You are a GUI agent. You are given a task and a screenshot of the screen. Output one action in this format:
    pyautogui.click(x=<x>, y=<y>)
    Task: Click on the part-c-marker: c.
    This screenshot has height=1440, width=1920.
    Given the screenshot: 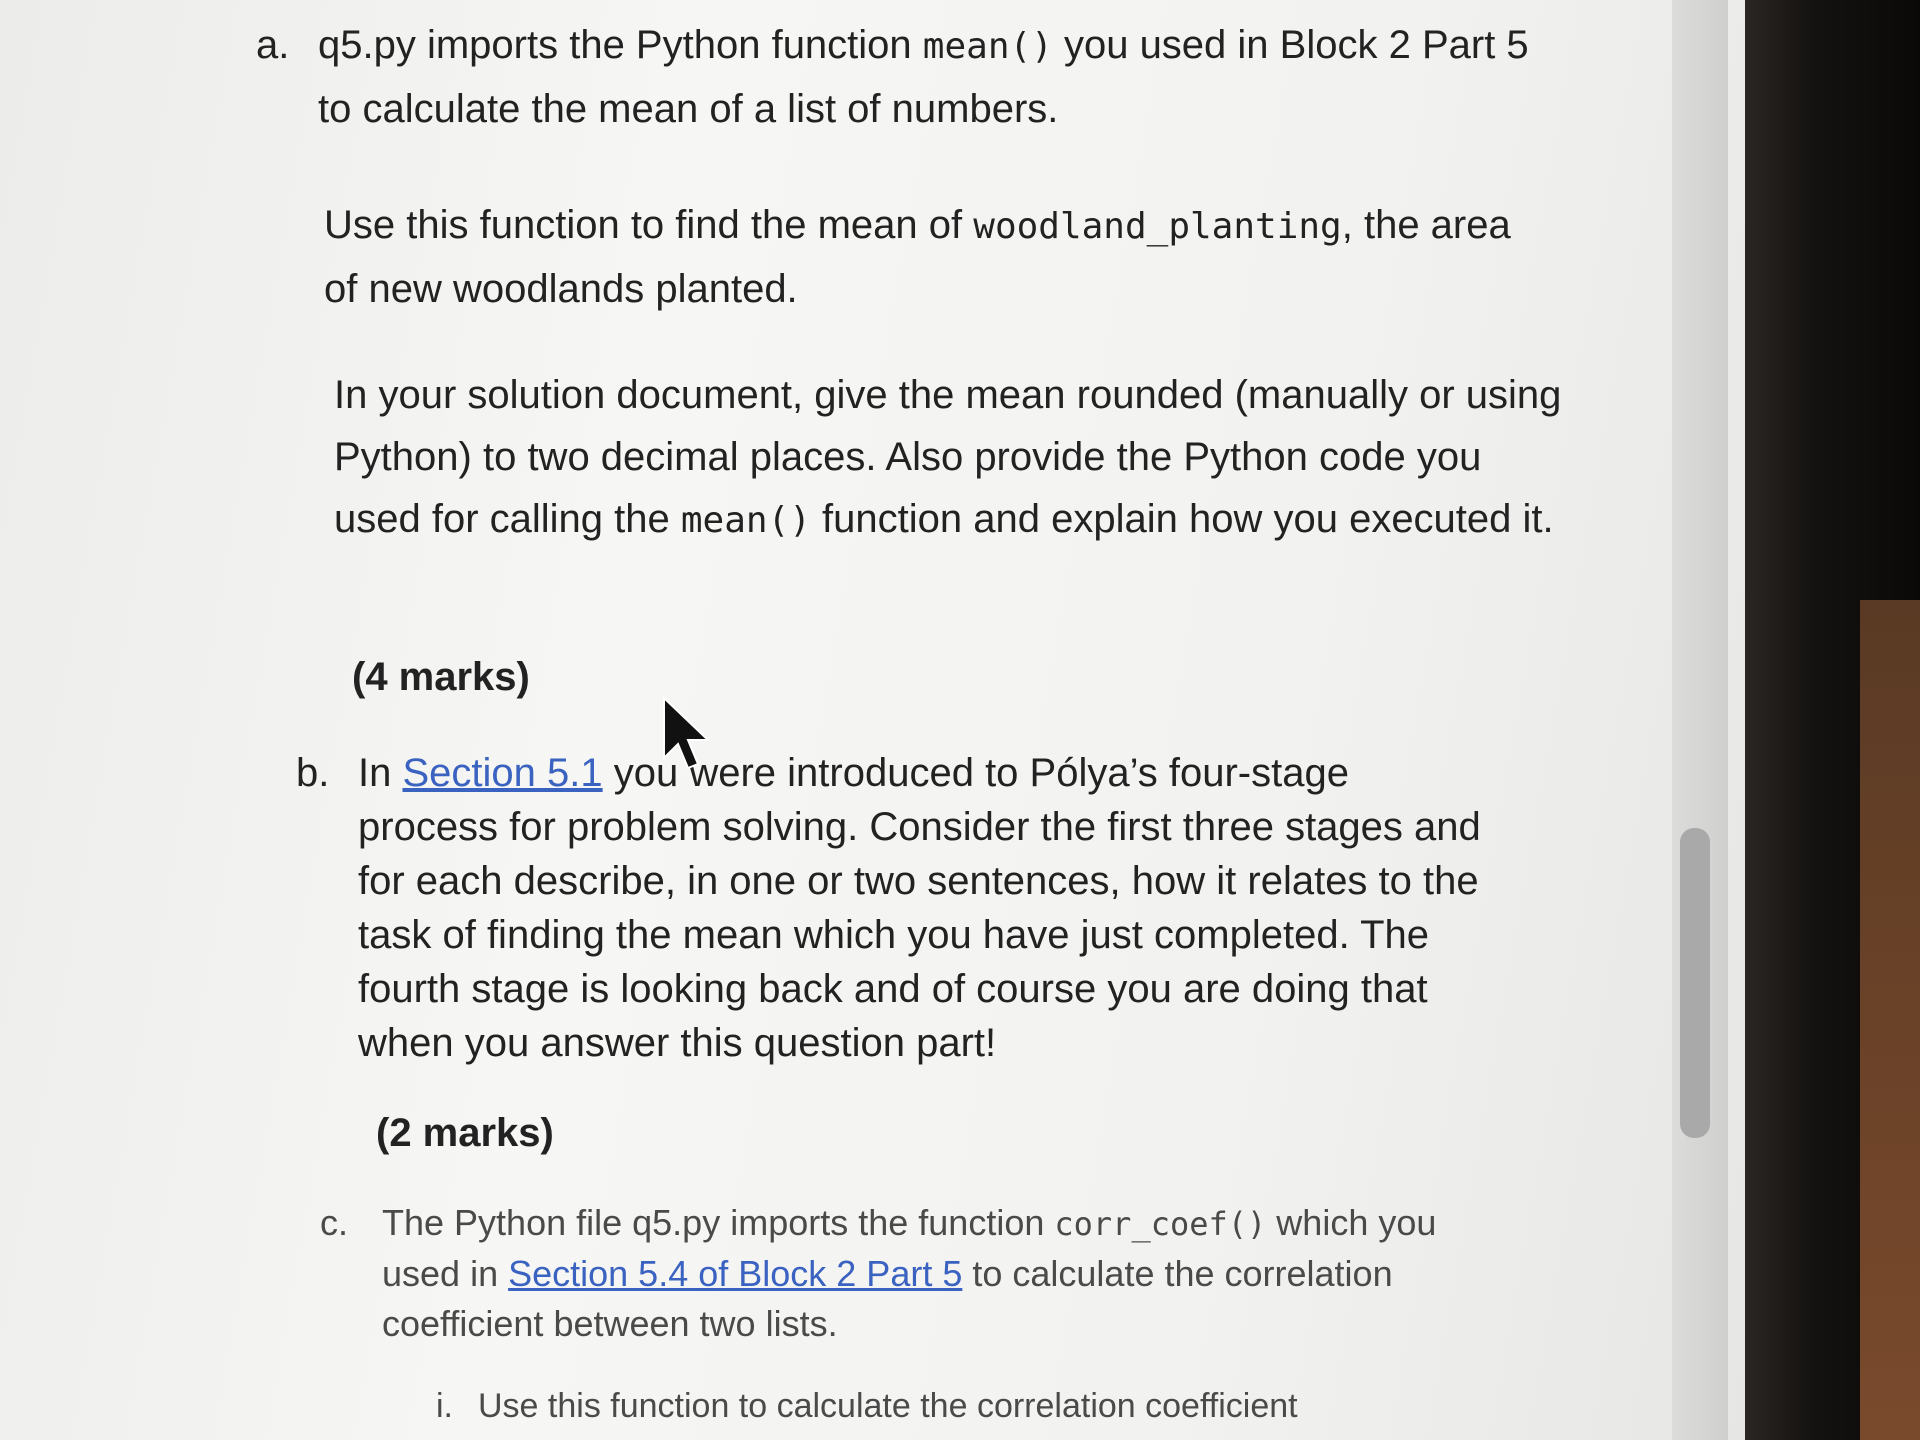 What is the action you would take?
    pyautogui.click(x=334, y=1222)
    